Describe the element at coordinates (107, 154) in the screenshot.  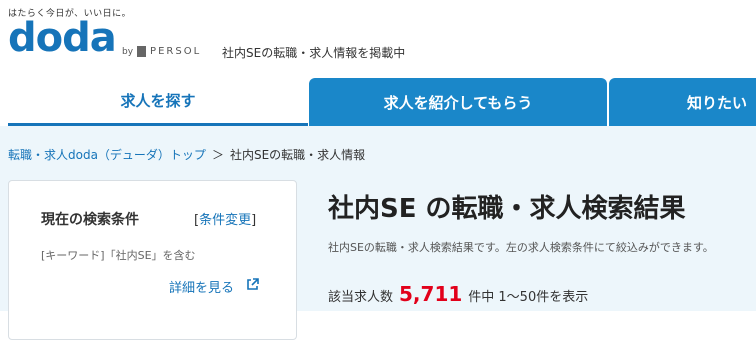
I see `breadcrumb-home-link: 転職・求人doda（デューダ）トップ` at that location.